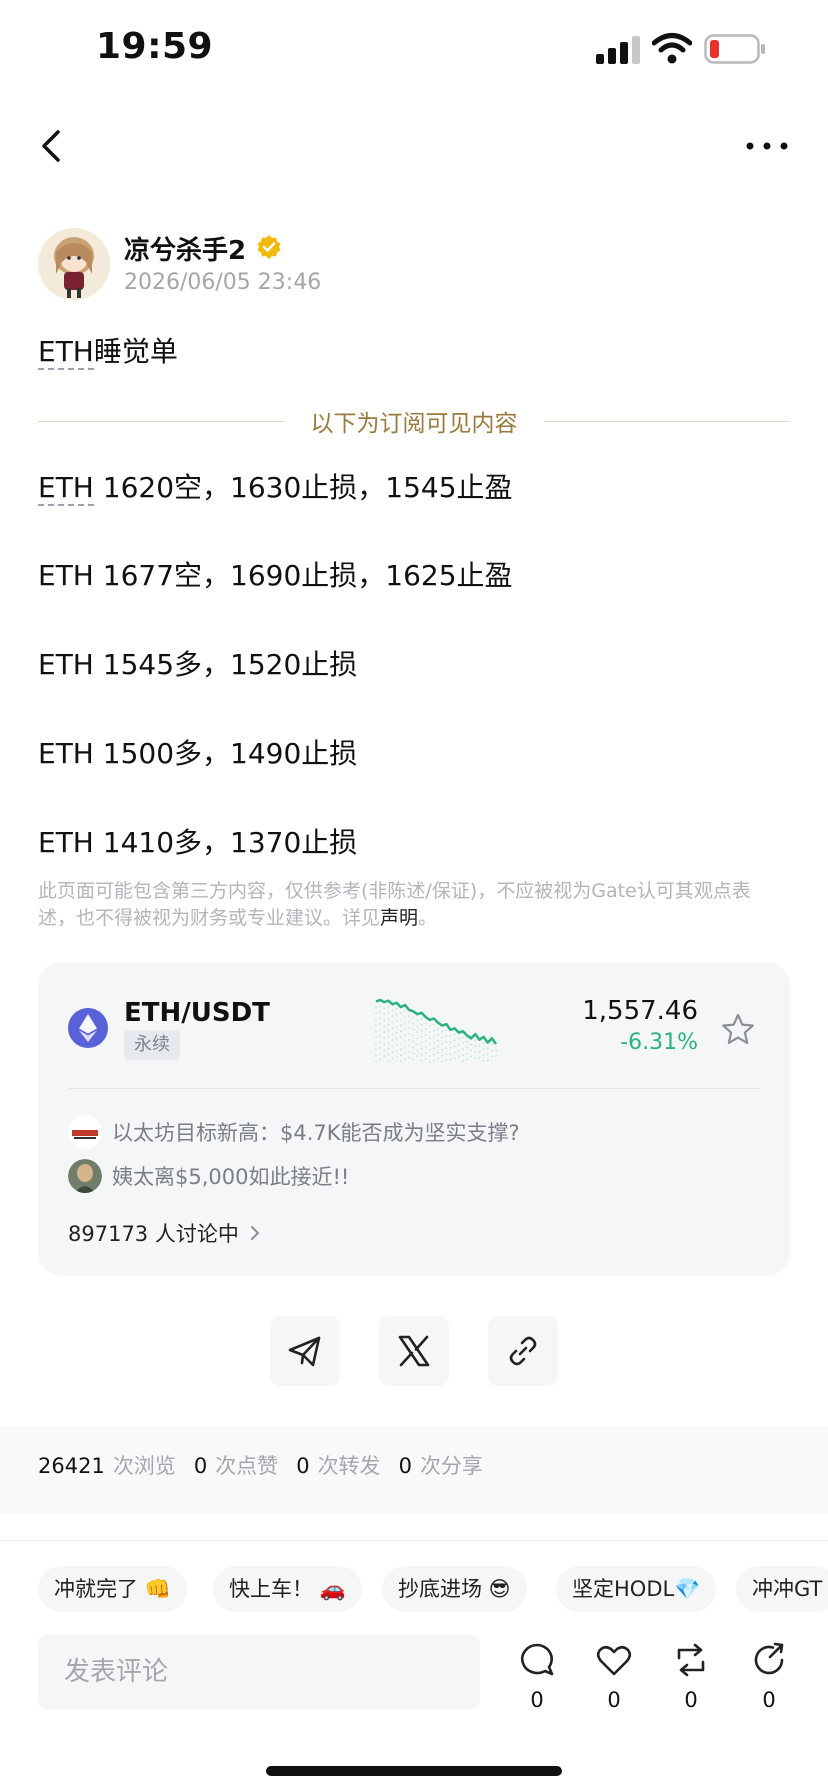 The image size is (828, 1792). I want to click on post-title-text: 睡觉单, so click(135, 351).